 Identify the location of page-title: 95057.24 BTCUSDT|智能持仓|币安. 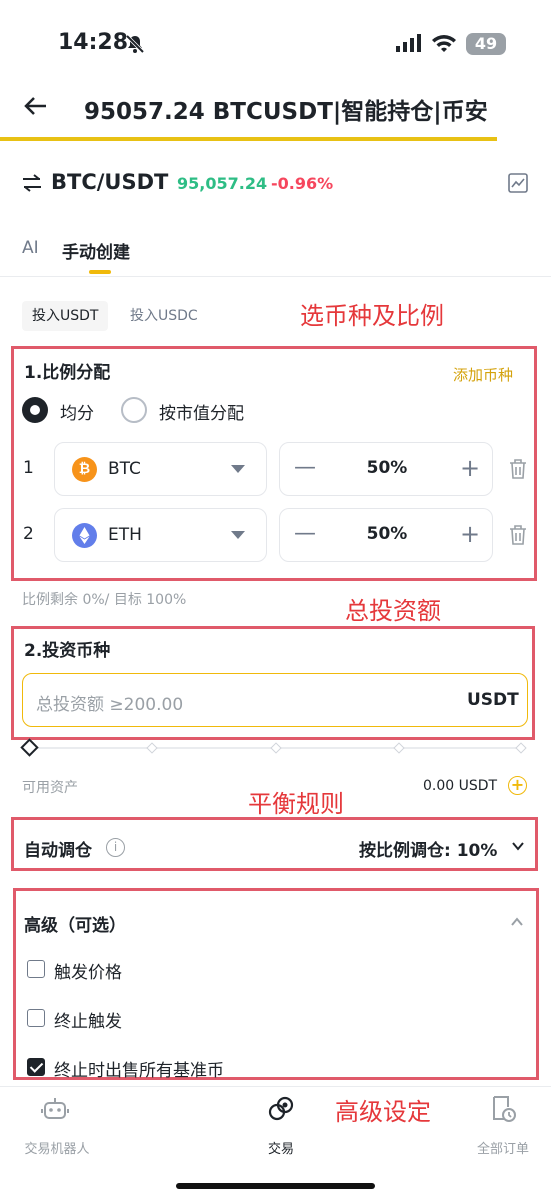
(286, 112).